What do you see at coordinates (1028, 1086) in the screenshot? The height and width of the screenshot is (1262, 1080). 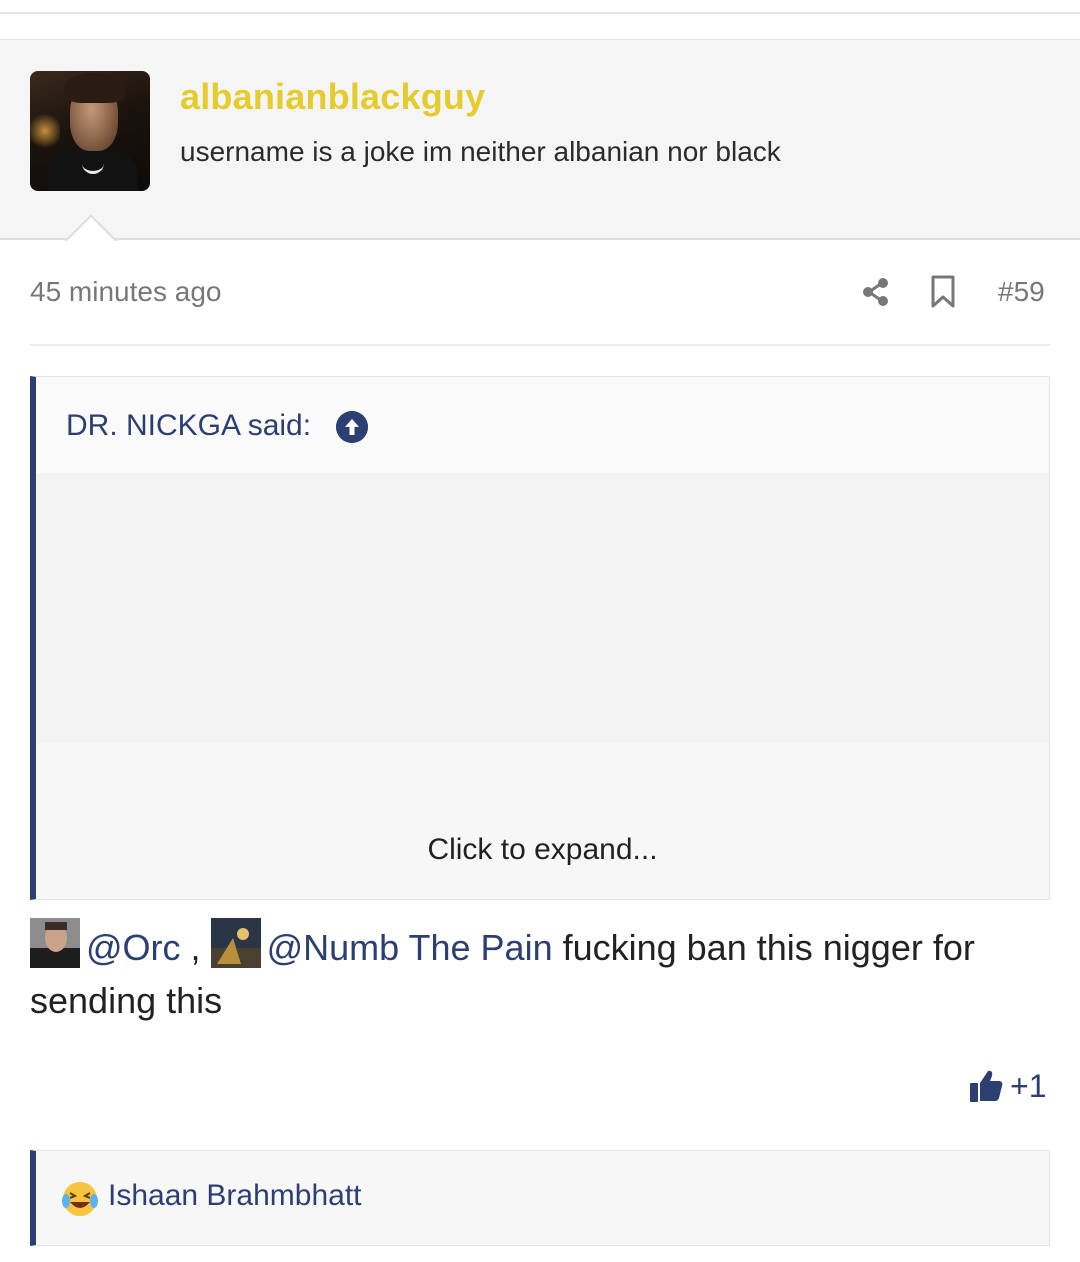 I see `like-count: +1` at bounding box center [1028, 1086].